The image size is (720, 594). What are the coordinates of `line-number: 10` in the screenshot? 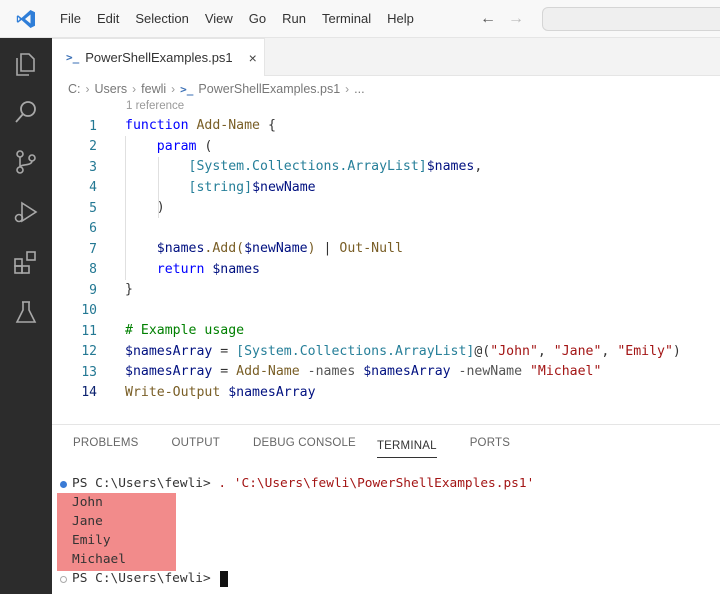 It's located at (89, 311).